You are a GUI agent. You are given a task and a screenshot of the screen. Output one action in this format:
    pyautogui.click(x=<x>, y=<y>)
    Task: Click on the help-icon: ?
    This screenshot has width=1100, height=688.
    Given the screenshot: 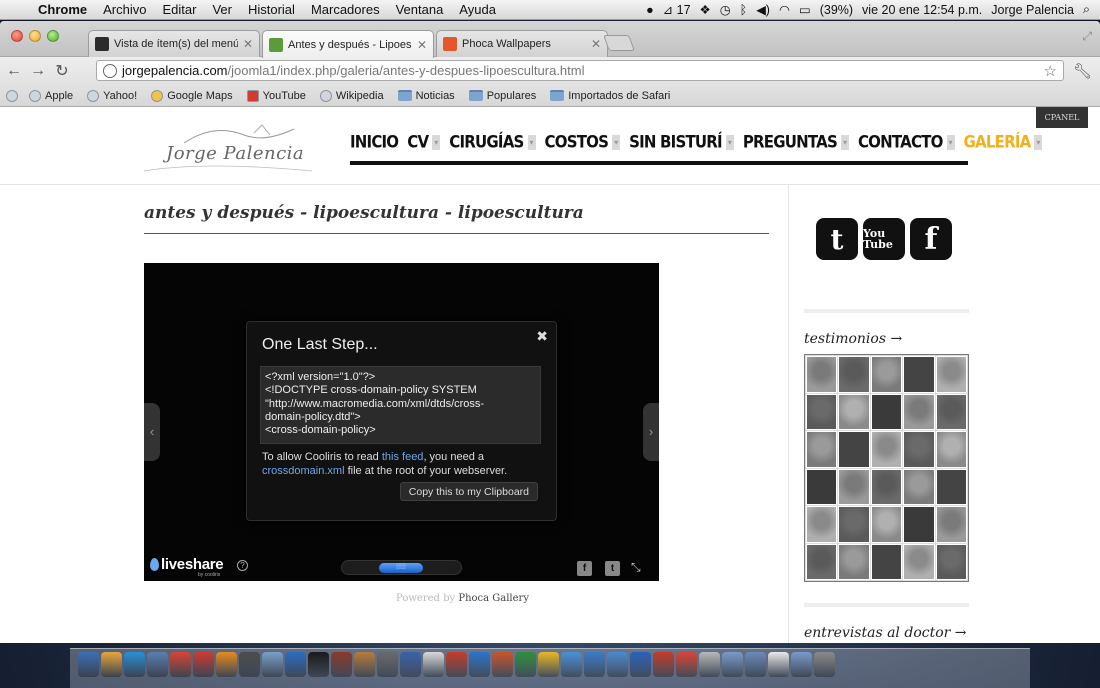 What is the action you would take?
    pyautogui.click(x=242, y=565)
    